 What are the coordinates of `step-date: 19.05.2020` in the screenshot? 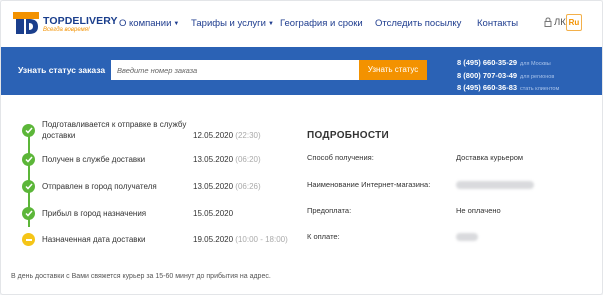 It's located at (213, 239).